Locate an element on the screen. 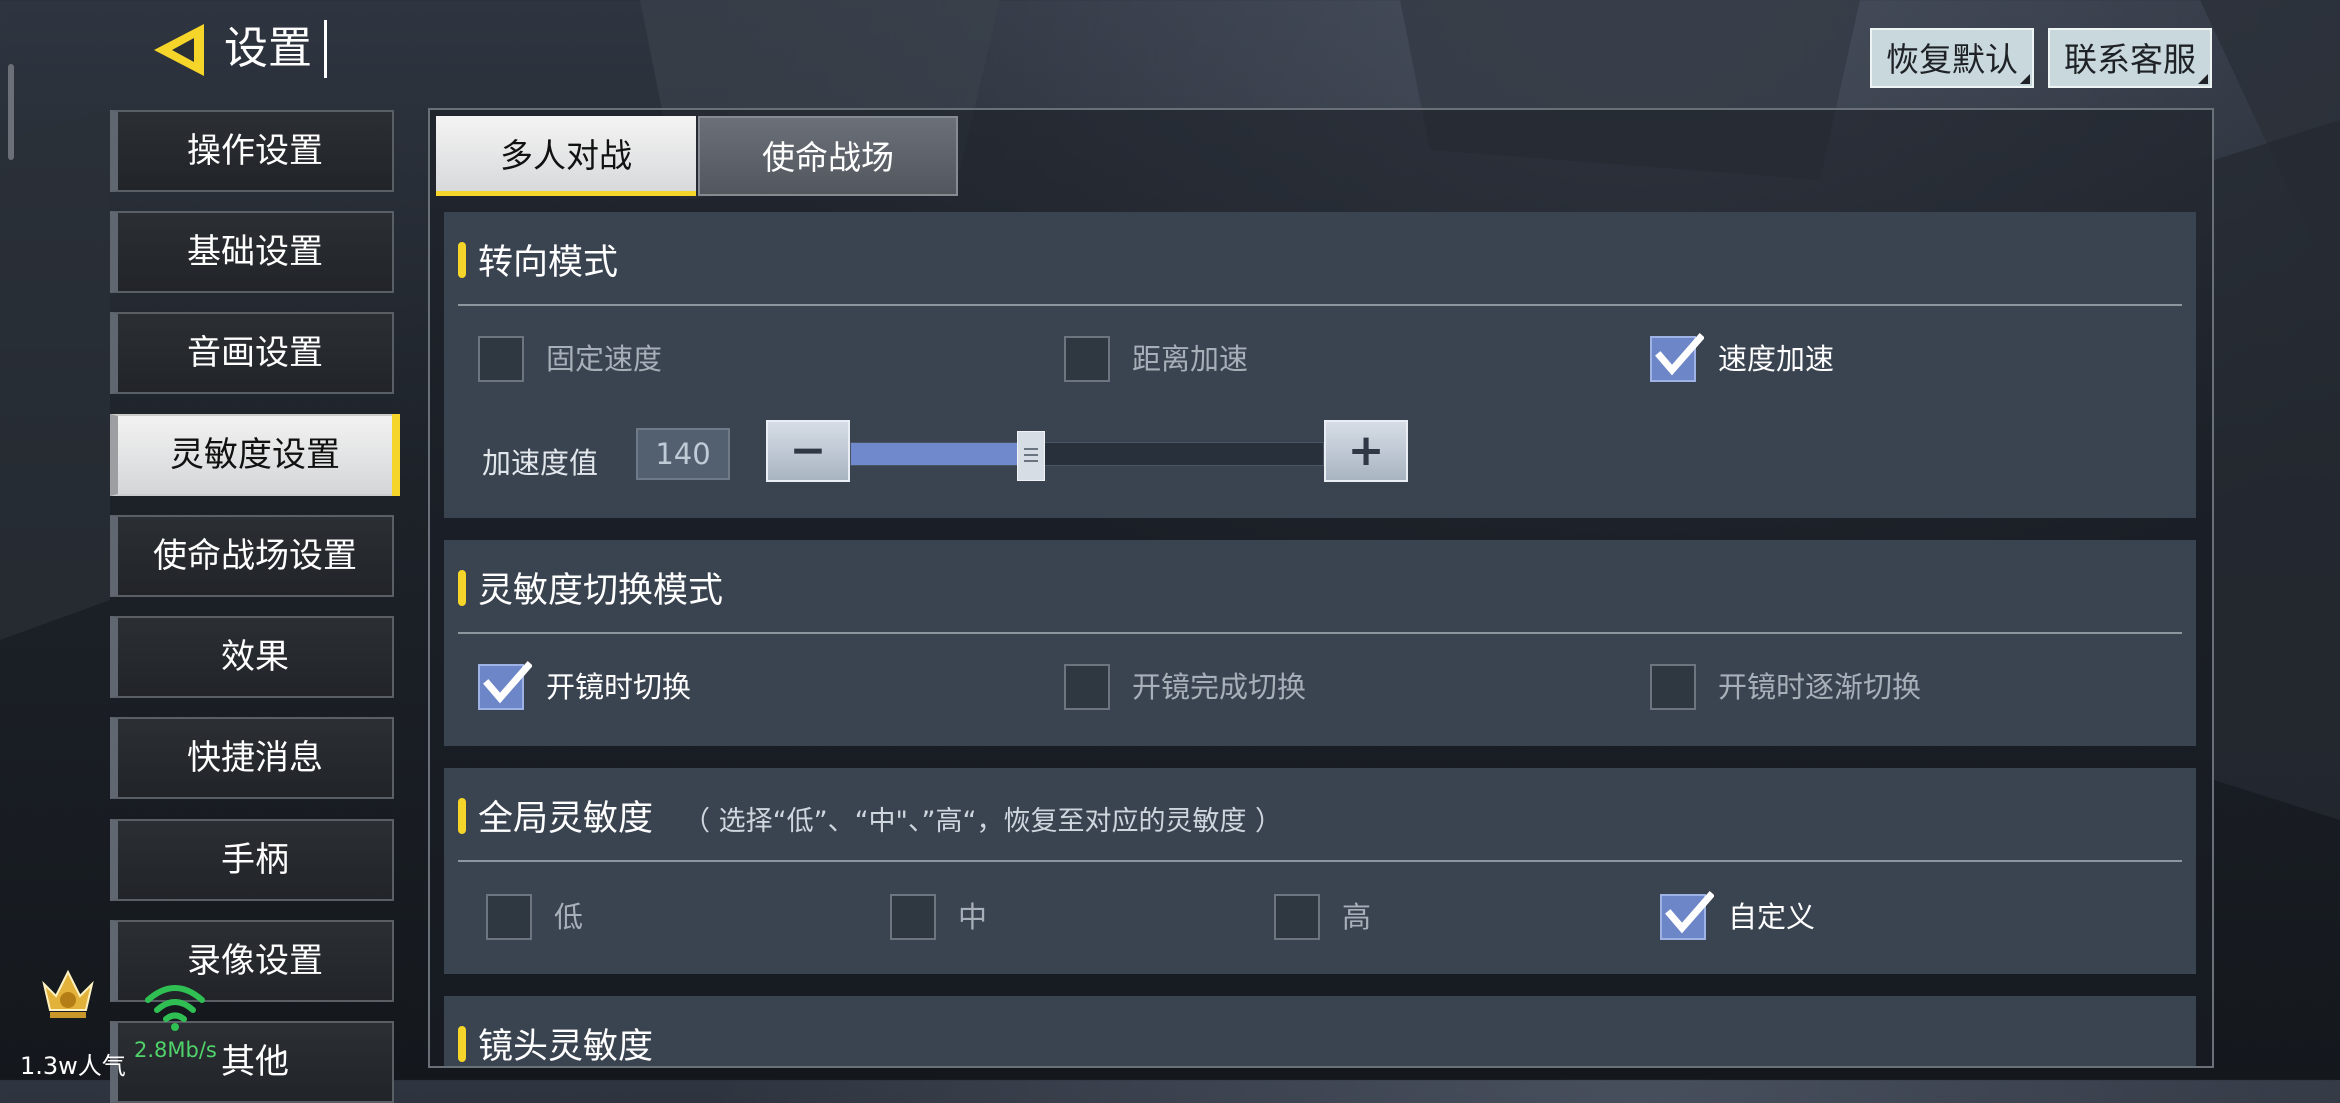  sensitivity-low-option: 低 is located at coordinates (534, 916).